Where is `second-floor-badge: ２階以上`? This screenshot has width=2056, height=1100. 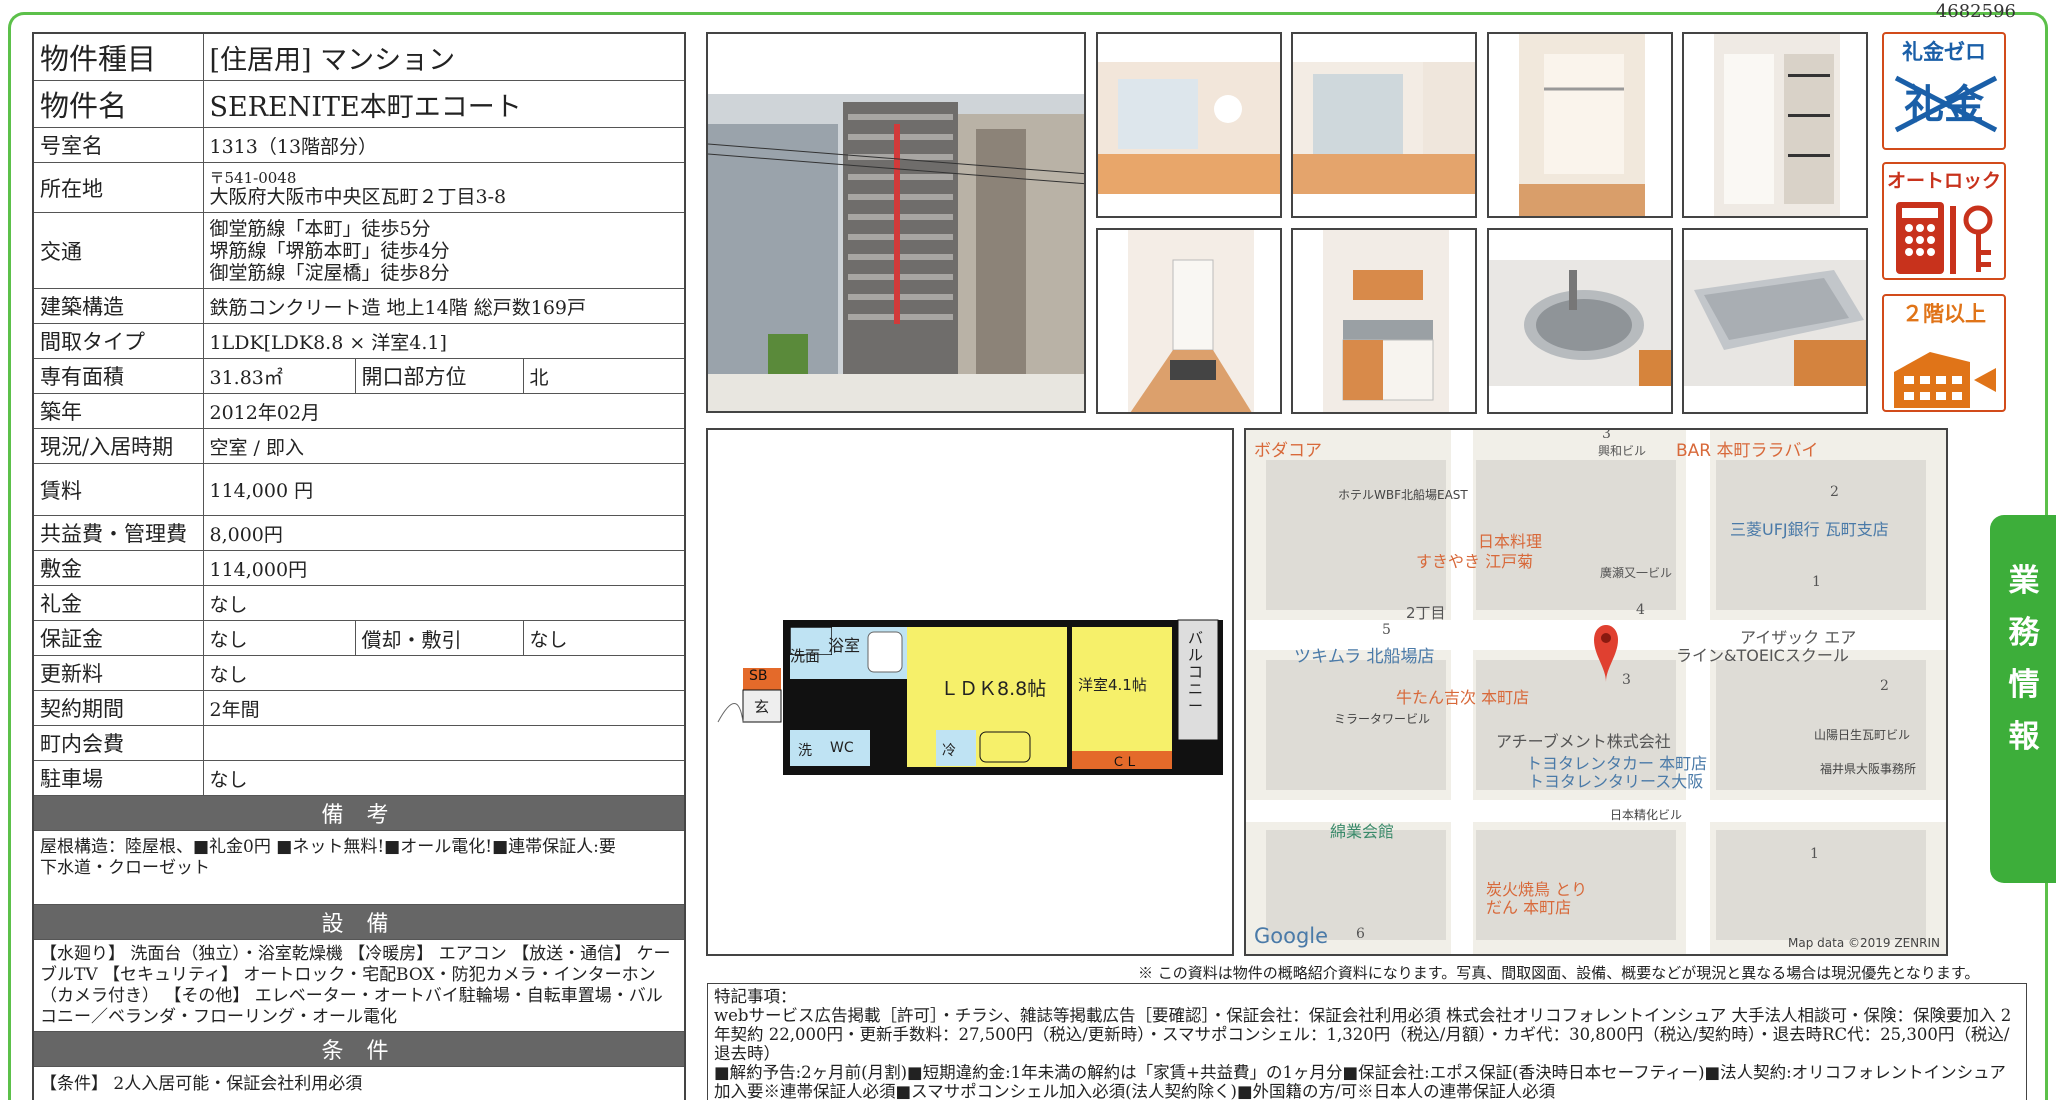
second-floor-badge: ２階以上 is located at coordinates (1944, 353).